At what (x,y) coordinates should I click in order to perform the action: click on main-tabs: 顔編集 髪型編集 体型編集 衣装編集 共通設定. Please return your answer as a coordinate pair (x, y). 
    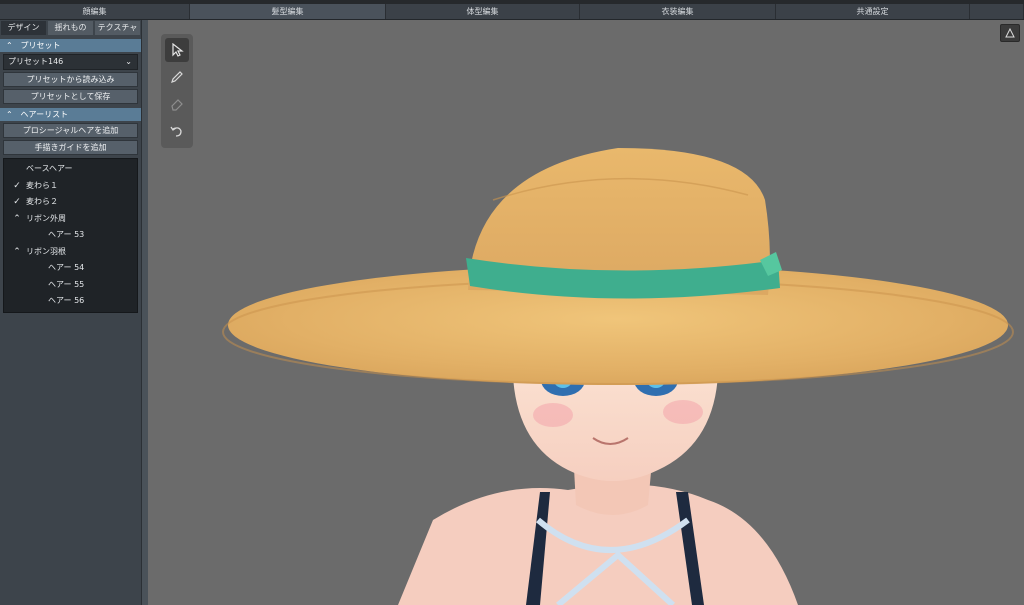
    Looking at the image, I should click on (512, 12).